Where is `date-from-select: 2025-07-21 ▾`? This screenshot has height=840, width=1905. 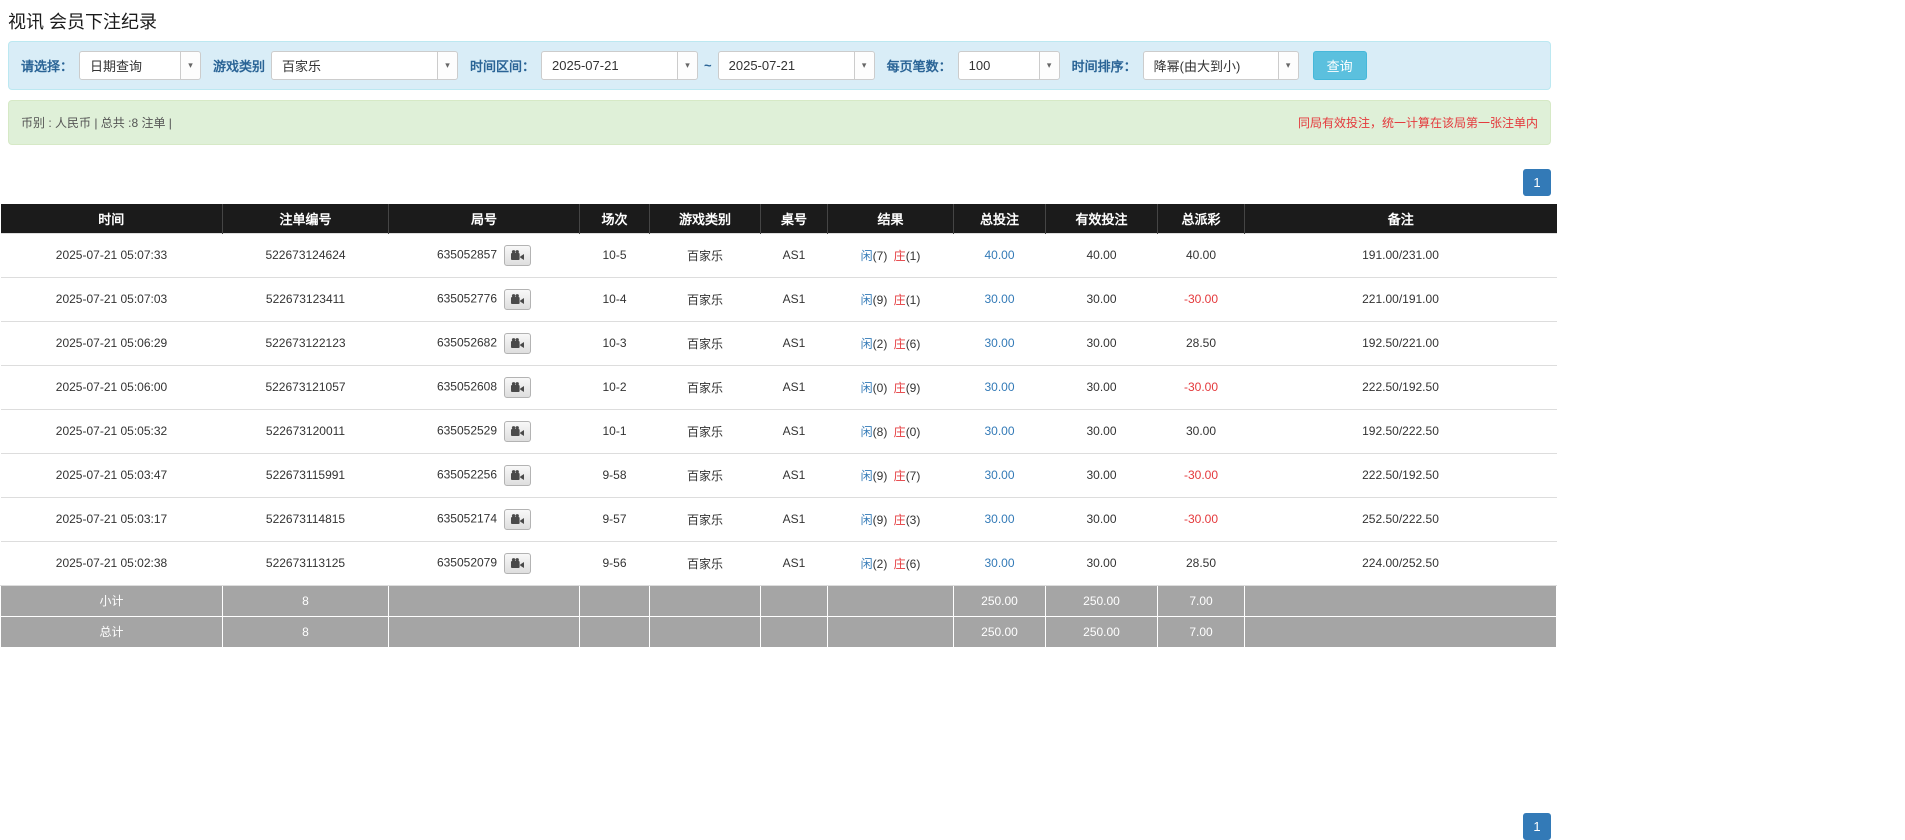
date-from-select: 2025-07-21 ▾ is located at coordinates (620, 65).